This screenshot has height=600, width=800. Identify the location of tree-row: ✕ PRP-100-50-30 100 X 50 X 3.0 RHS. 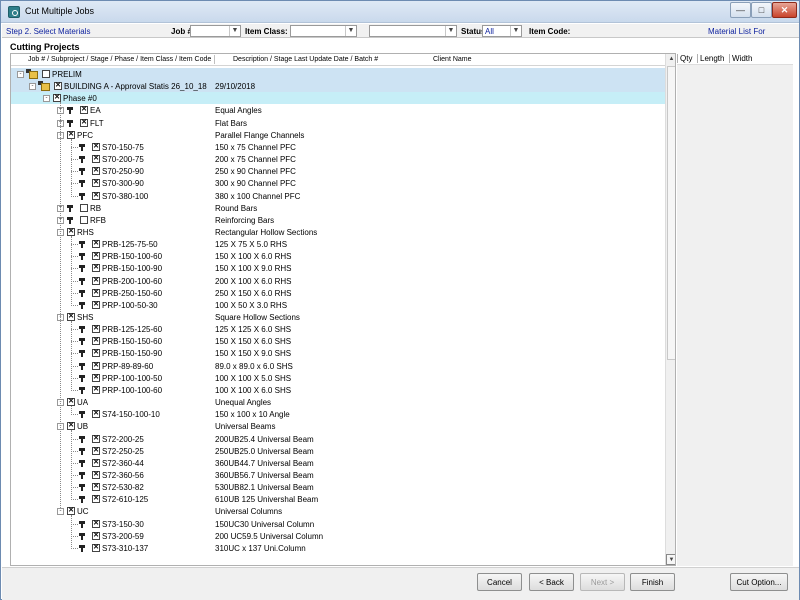
(338, 305).